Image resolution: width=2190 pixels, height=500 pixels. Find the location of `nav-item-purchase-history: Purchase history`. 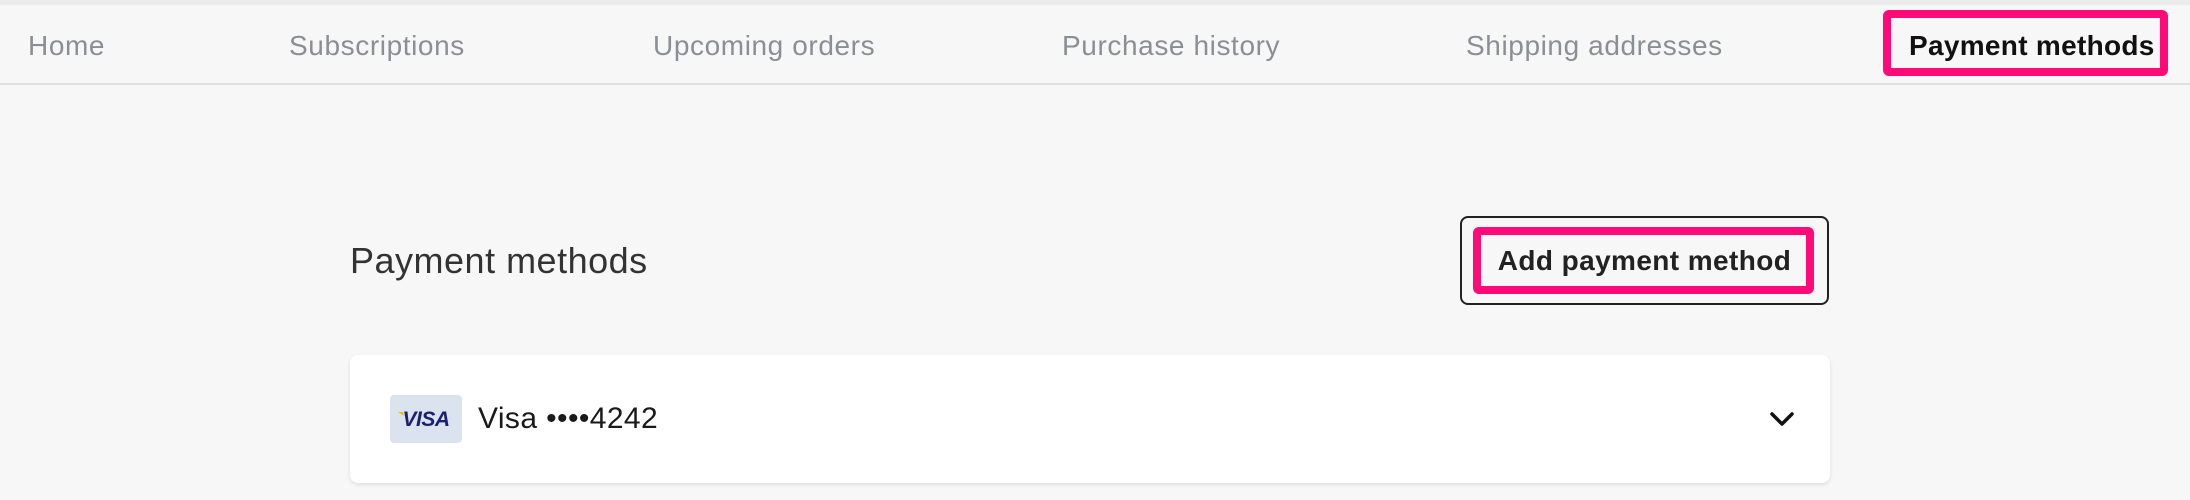

nav-item-purchase-history: Purchase history is located at coordinates (1171, 45).